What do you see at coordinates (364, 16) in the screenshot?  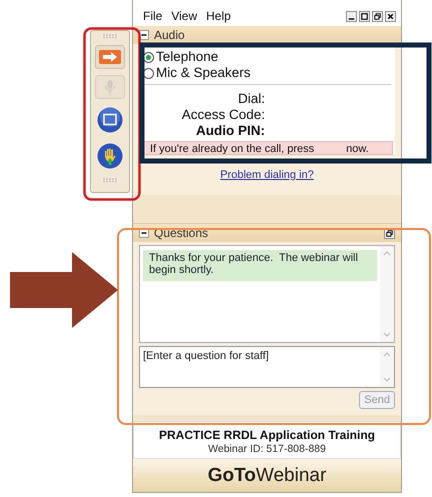 I see `maximize-icon` at bounding box center [364, 16].